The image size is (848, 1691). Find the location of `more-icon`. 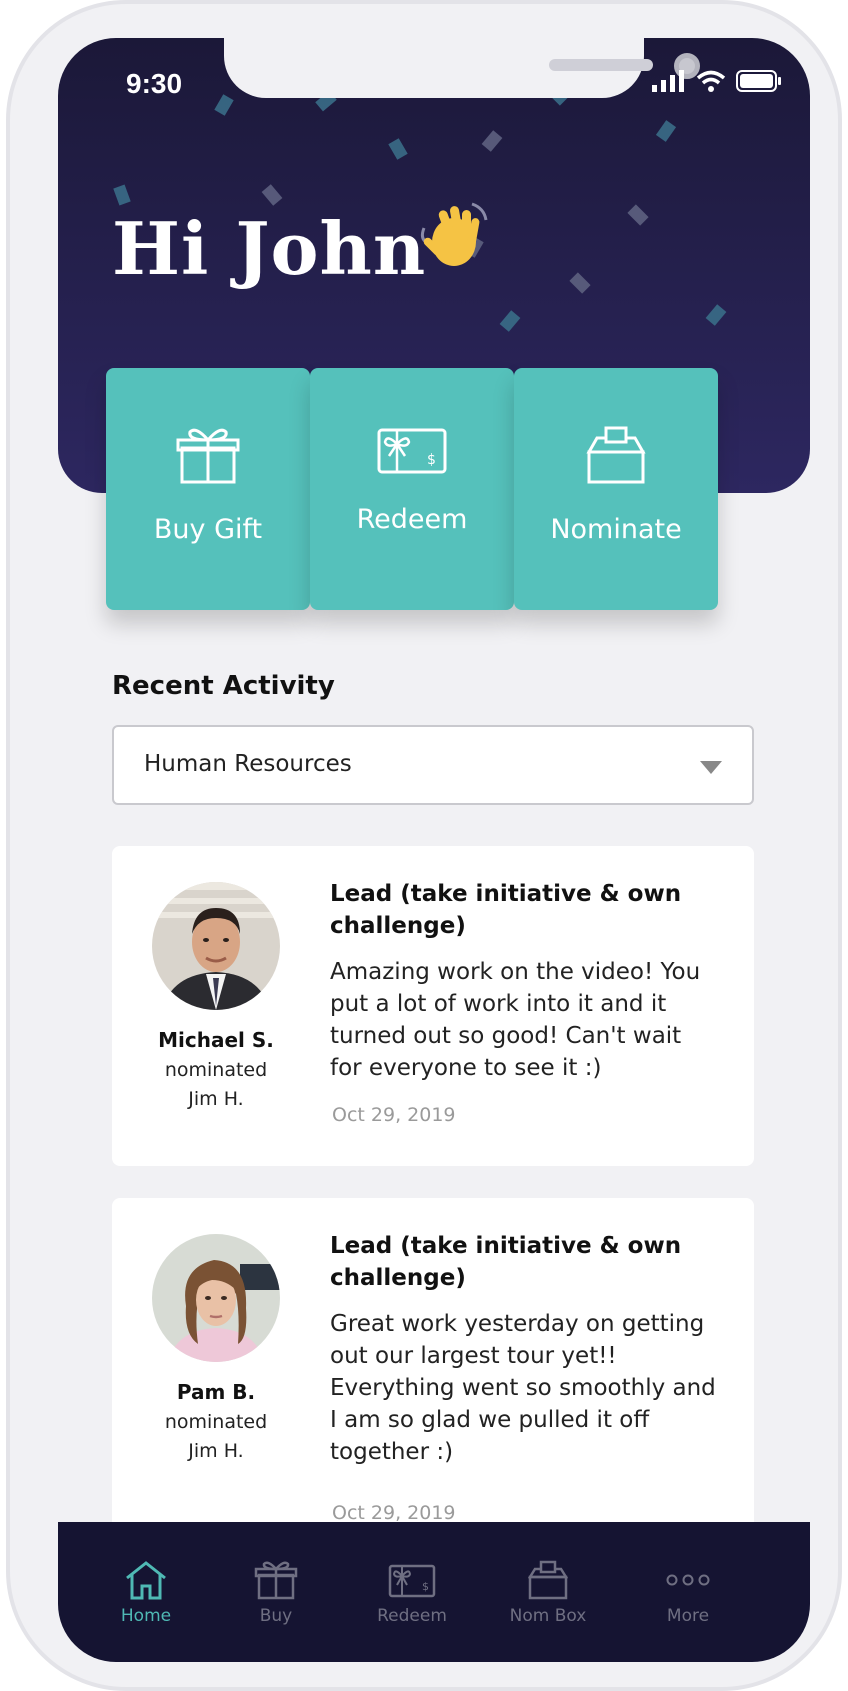

more-icon is located at coordinates (688, 1580).